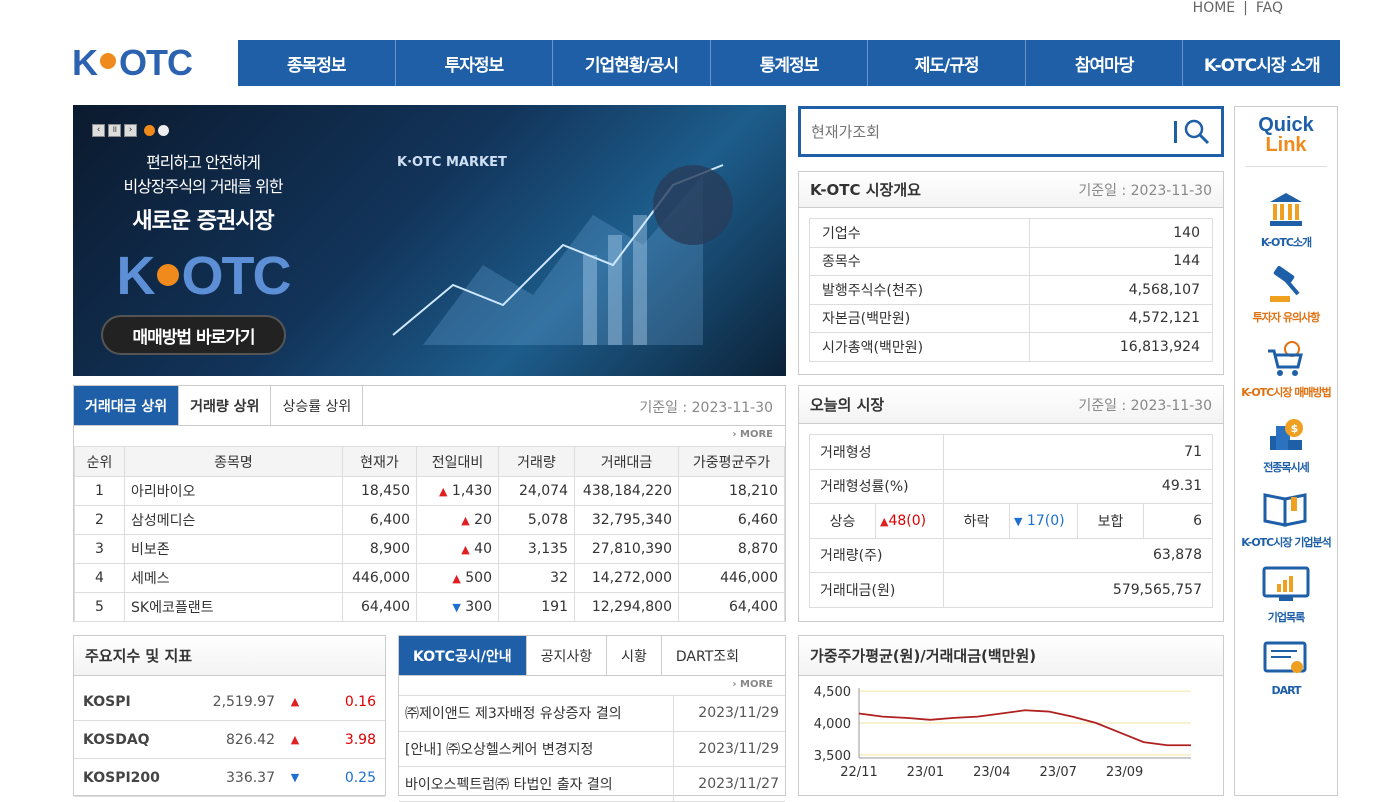 The height and width of the screenshot is (802, 1381). Describe the element at coordinates (1237, 8) in the screenshot. I see `top-links: HOME | FAQ` at that location.